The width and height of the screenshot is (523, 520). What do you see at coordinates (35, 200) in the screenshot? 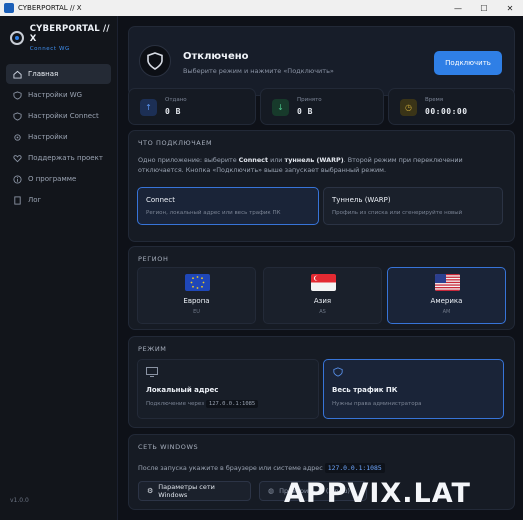
I see `sidebar-item-label: Лог` at bounding box center [35, 200].